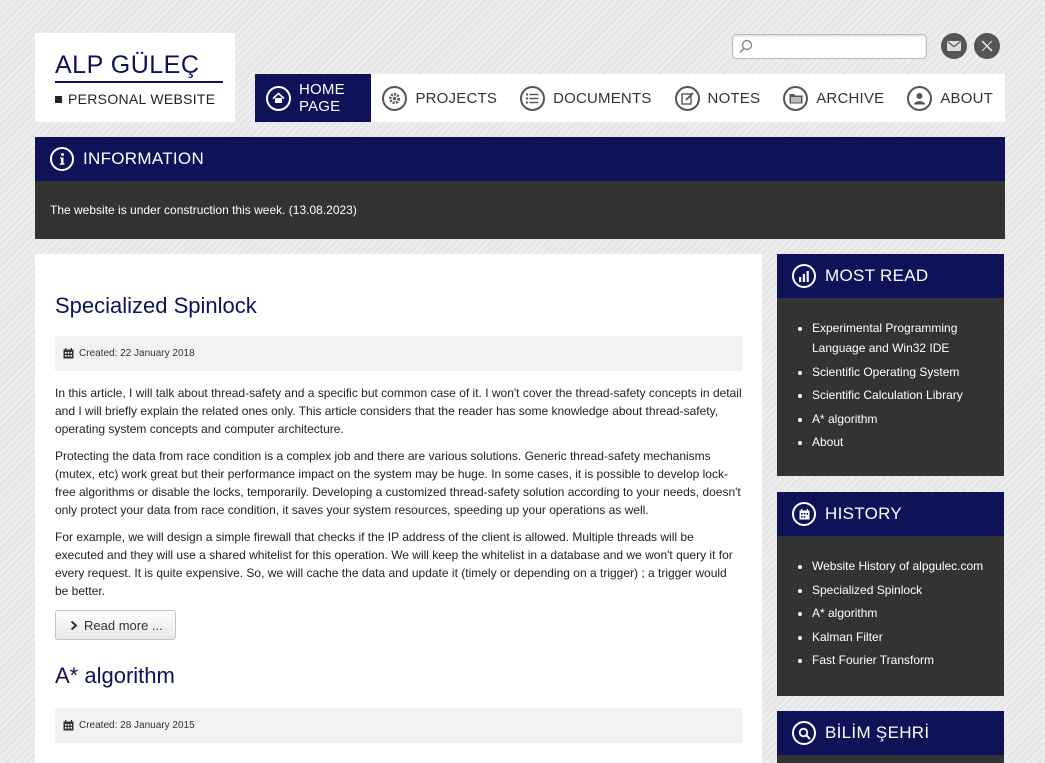  I want to click on bilim-sehri-title: BİLİM ŞEHRİ, so click(877, 732).